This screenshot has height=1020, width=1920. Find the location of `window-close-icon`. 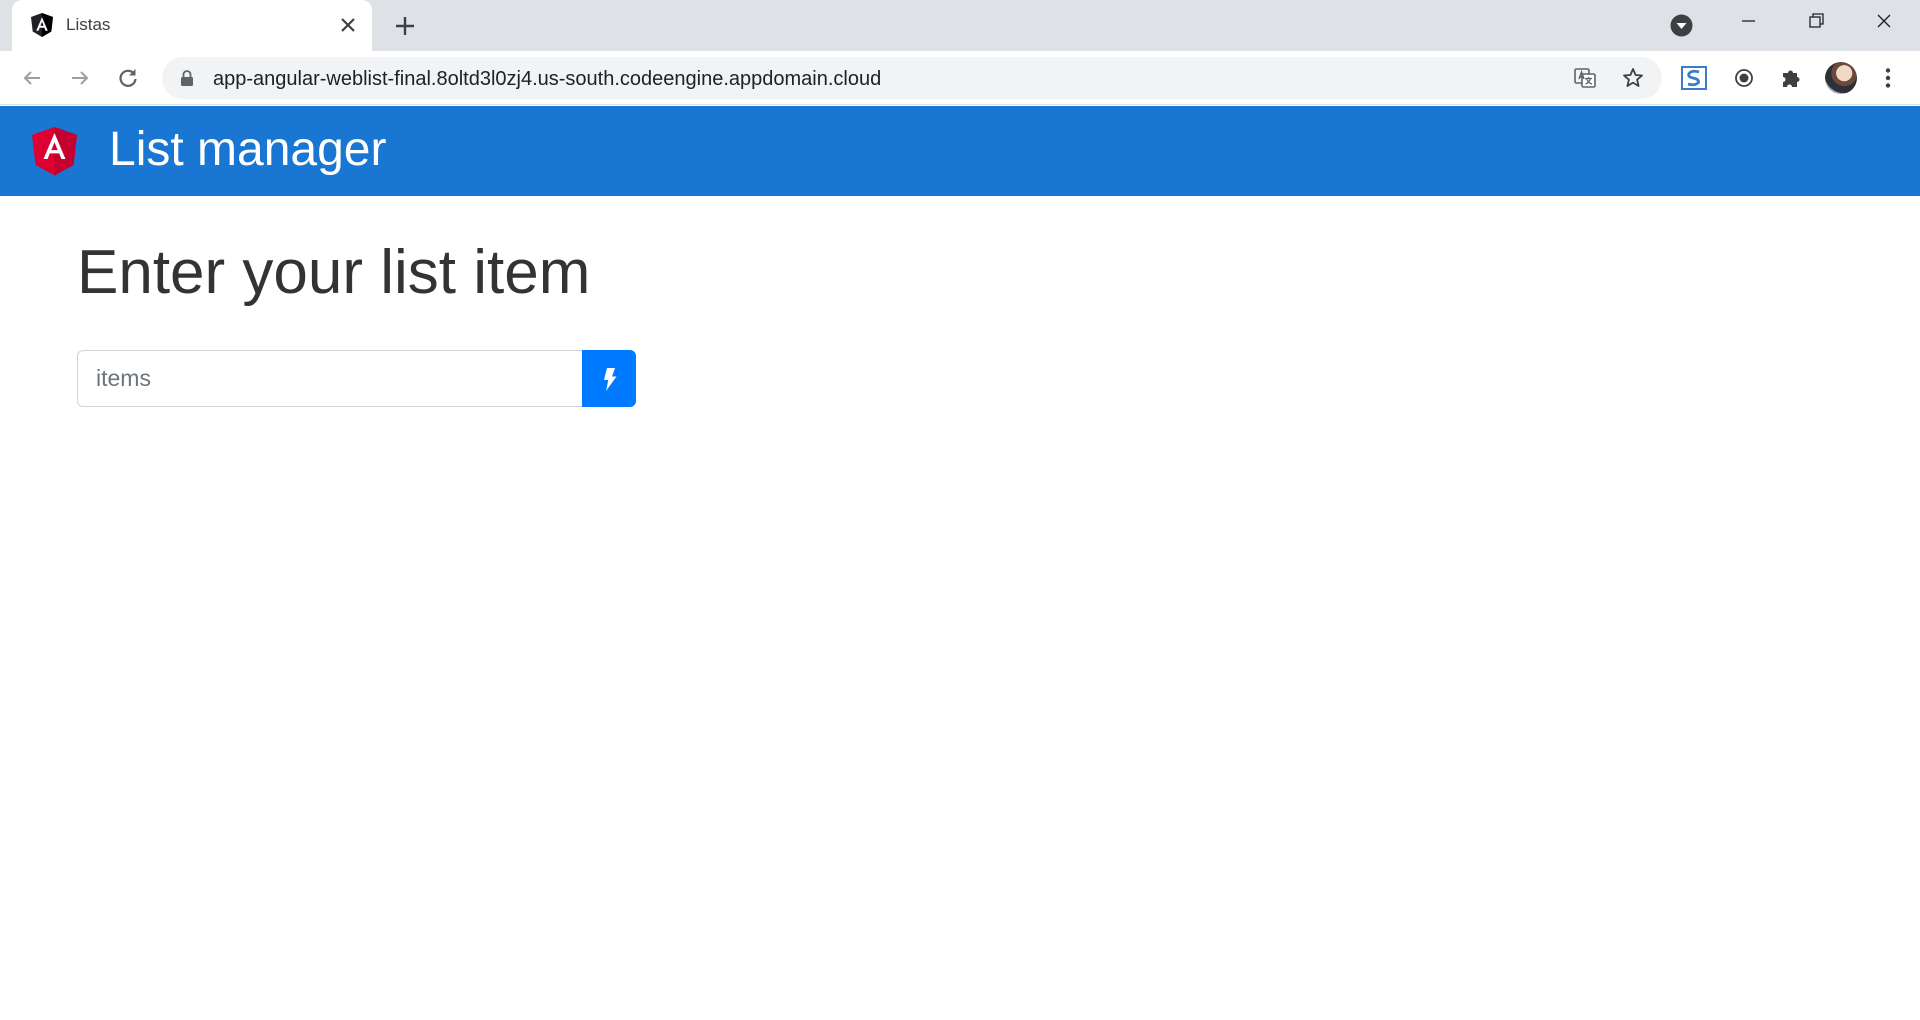

window-close-icon is located at coordinates (1884, 22).